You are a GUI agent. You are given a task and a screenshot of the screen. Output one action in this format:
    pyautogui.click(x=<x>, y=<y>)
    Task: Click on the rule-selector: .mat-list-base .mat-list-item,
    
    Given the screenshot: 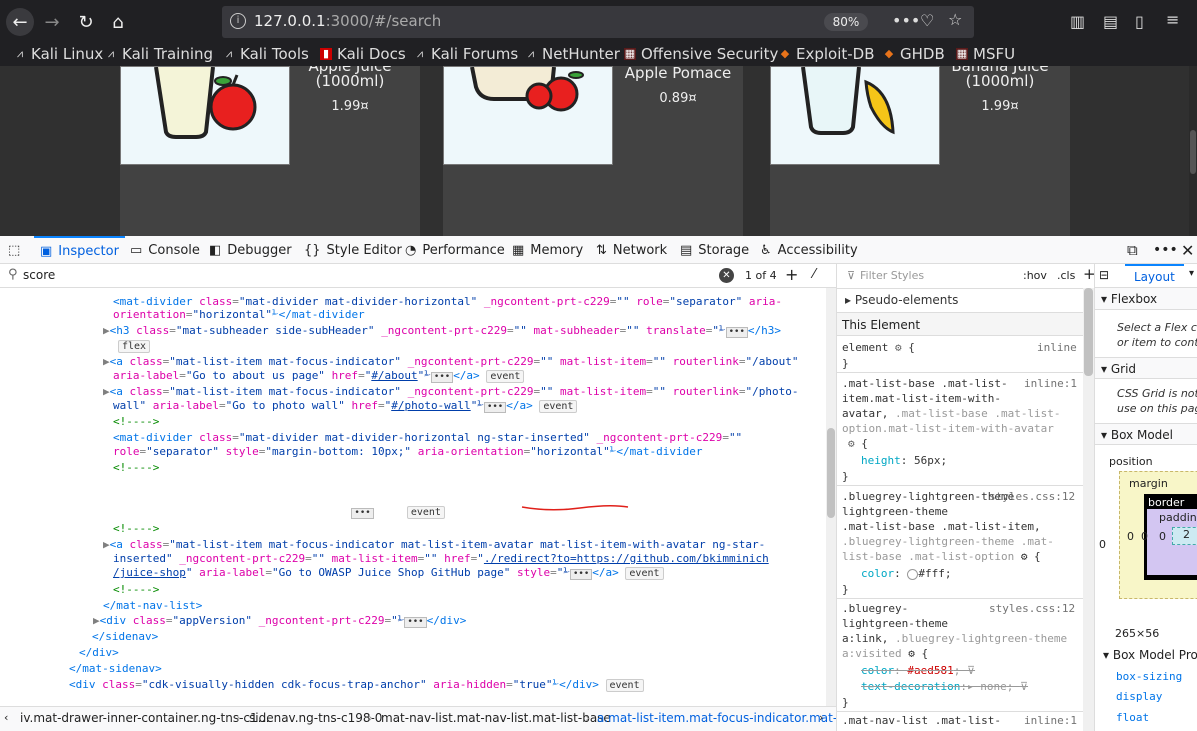 What is the action you would take?
    pyautogui.click(x=941, y=526)
    